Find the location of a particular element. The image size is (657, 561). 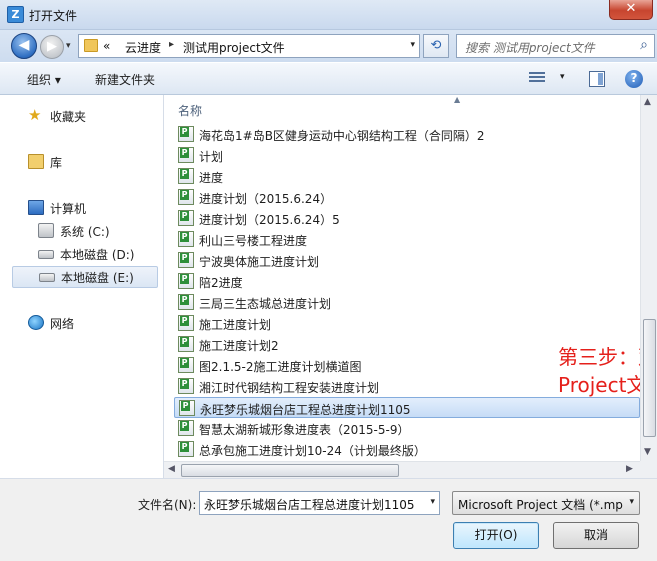

preview-pane-icon is located at coordinates (597, 79).